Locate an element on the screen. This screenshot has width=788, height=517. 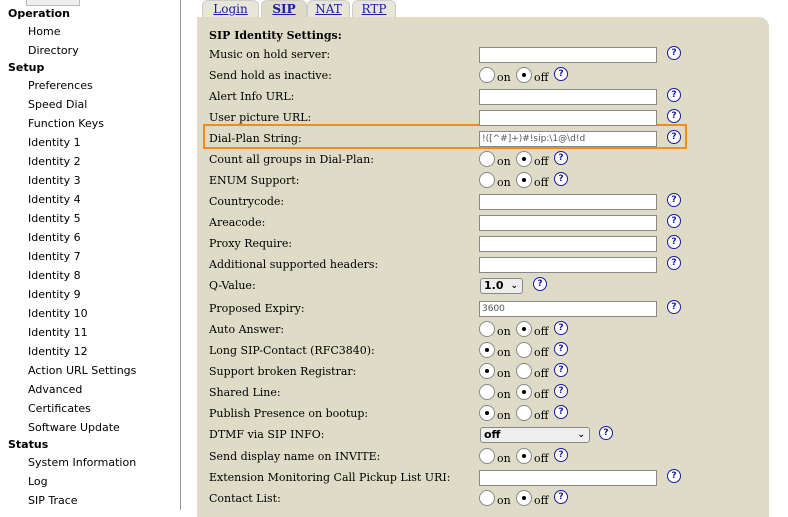
long-sip-contact-rfc3840-radio-off is located at coordinates (524, 350).